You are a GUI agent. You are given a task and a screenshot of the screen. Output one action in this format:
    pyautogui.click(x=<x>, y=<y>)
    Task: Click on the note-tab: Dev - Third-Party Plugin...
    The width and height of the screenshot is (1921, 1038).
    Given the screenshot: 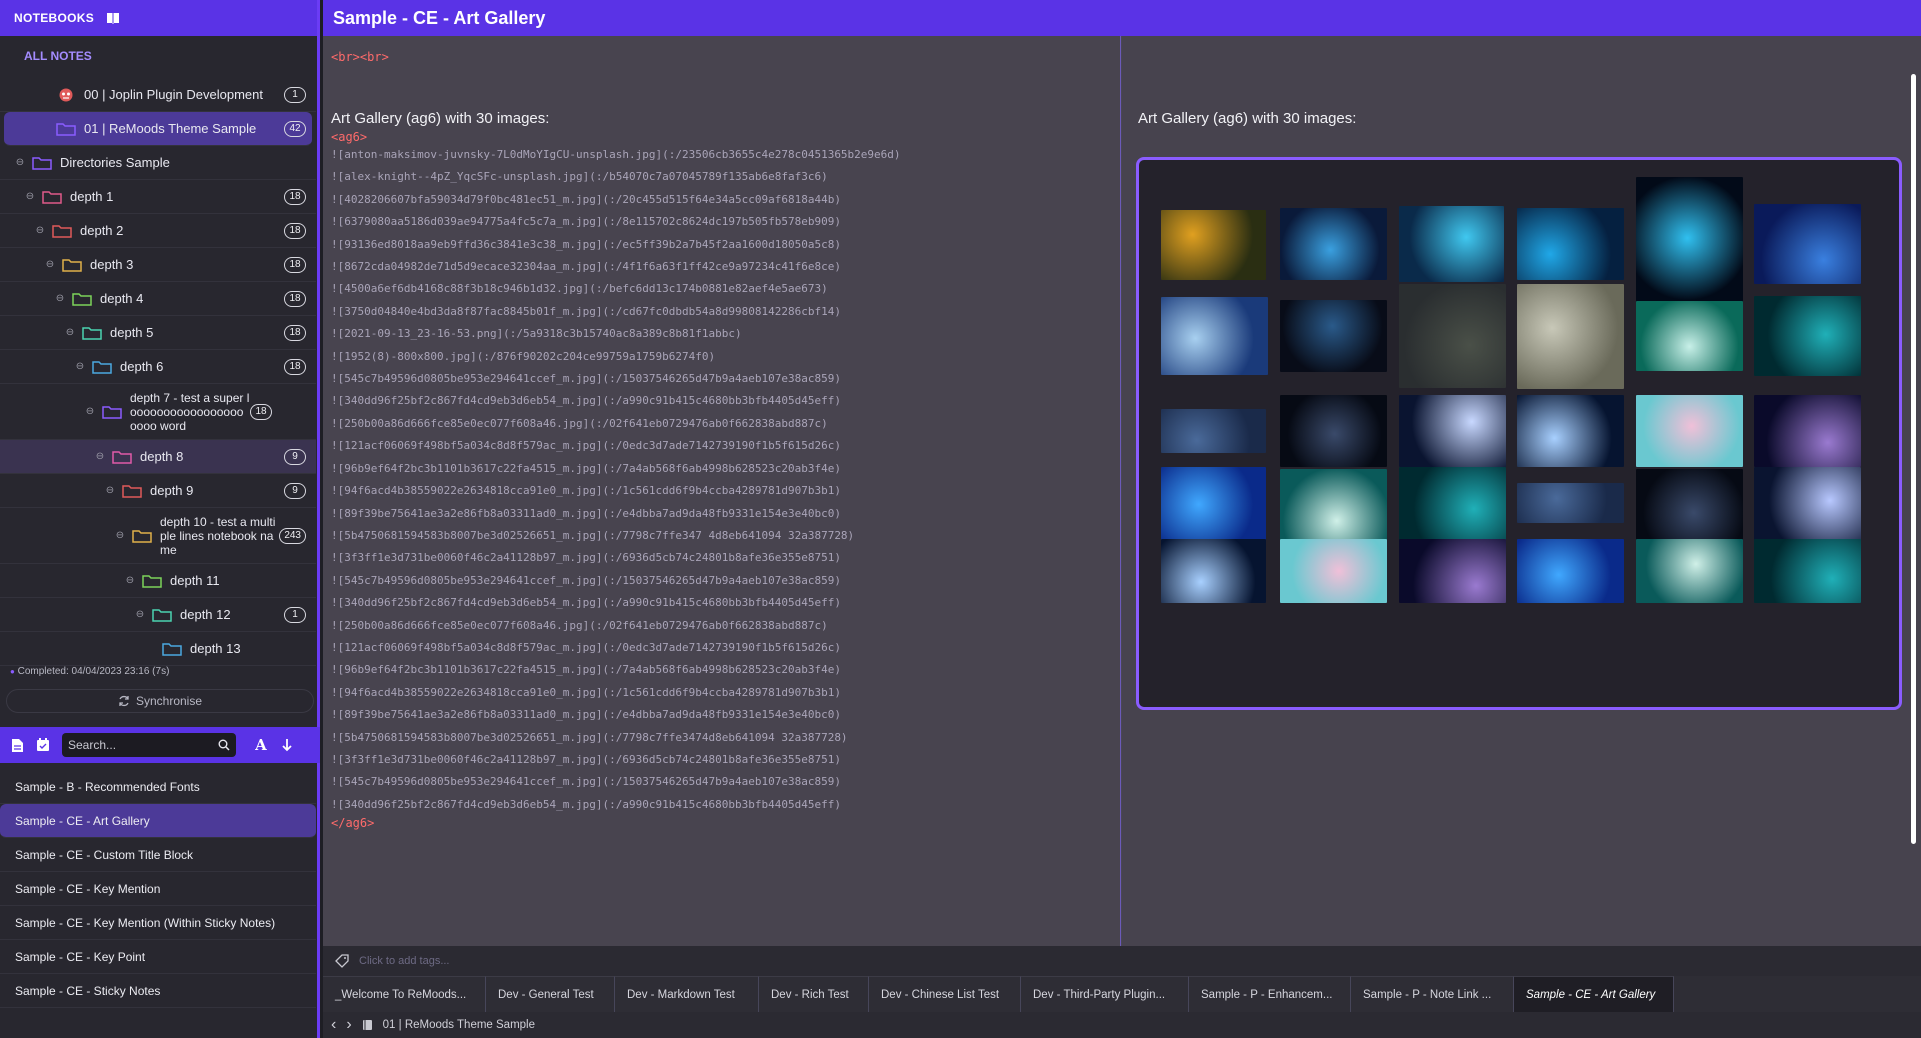 What is the action you would take?
    pyautogui.click(x=1105, y=994)
    